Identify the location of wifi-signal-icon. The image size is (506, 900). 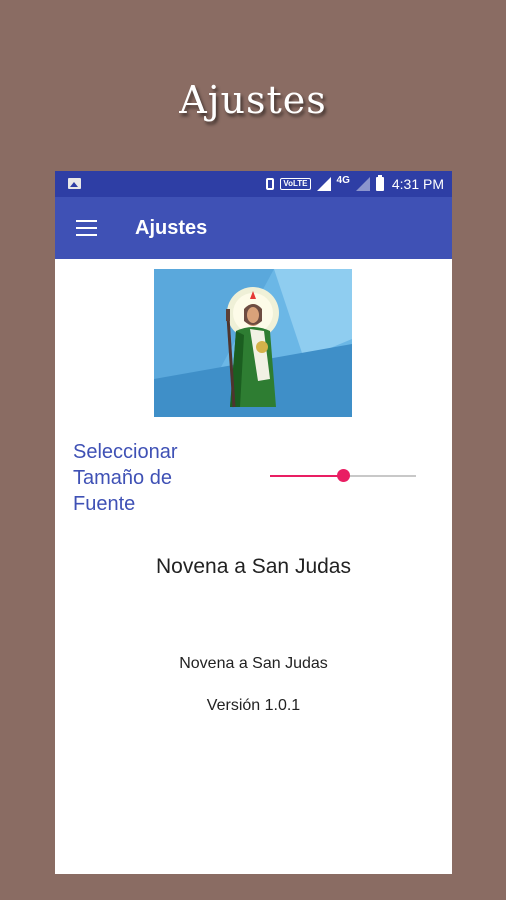
(323, 184).